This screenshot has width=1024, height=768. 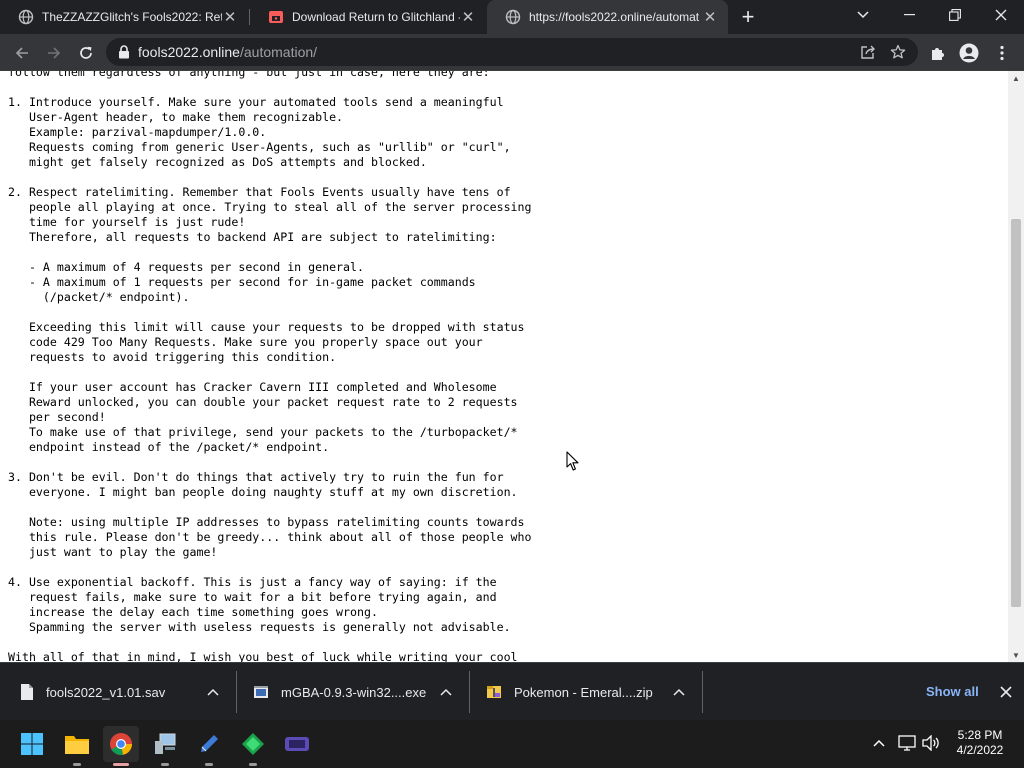 What do you see at coordinates (1016, 655) in the screenshot?
I see `scroll-down-arrow-icon: ▼` at bounding box center [1016, 655].